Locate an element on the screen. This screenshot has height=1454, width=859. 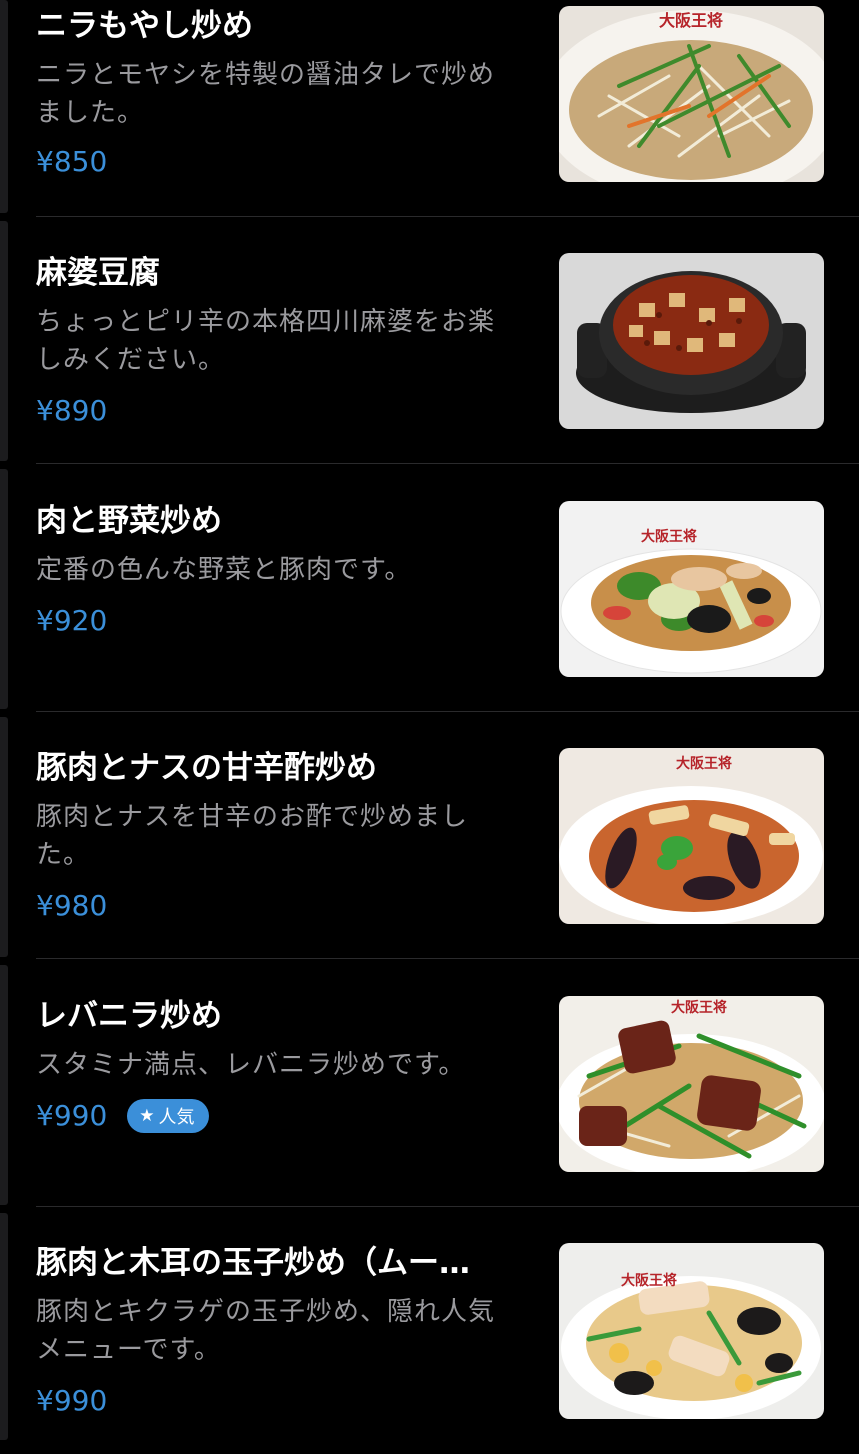
item-description: ニラとモヤシを特製の醤油タレで炒めました。 is located at coordinates (266, 94).